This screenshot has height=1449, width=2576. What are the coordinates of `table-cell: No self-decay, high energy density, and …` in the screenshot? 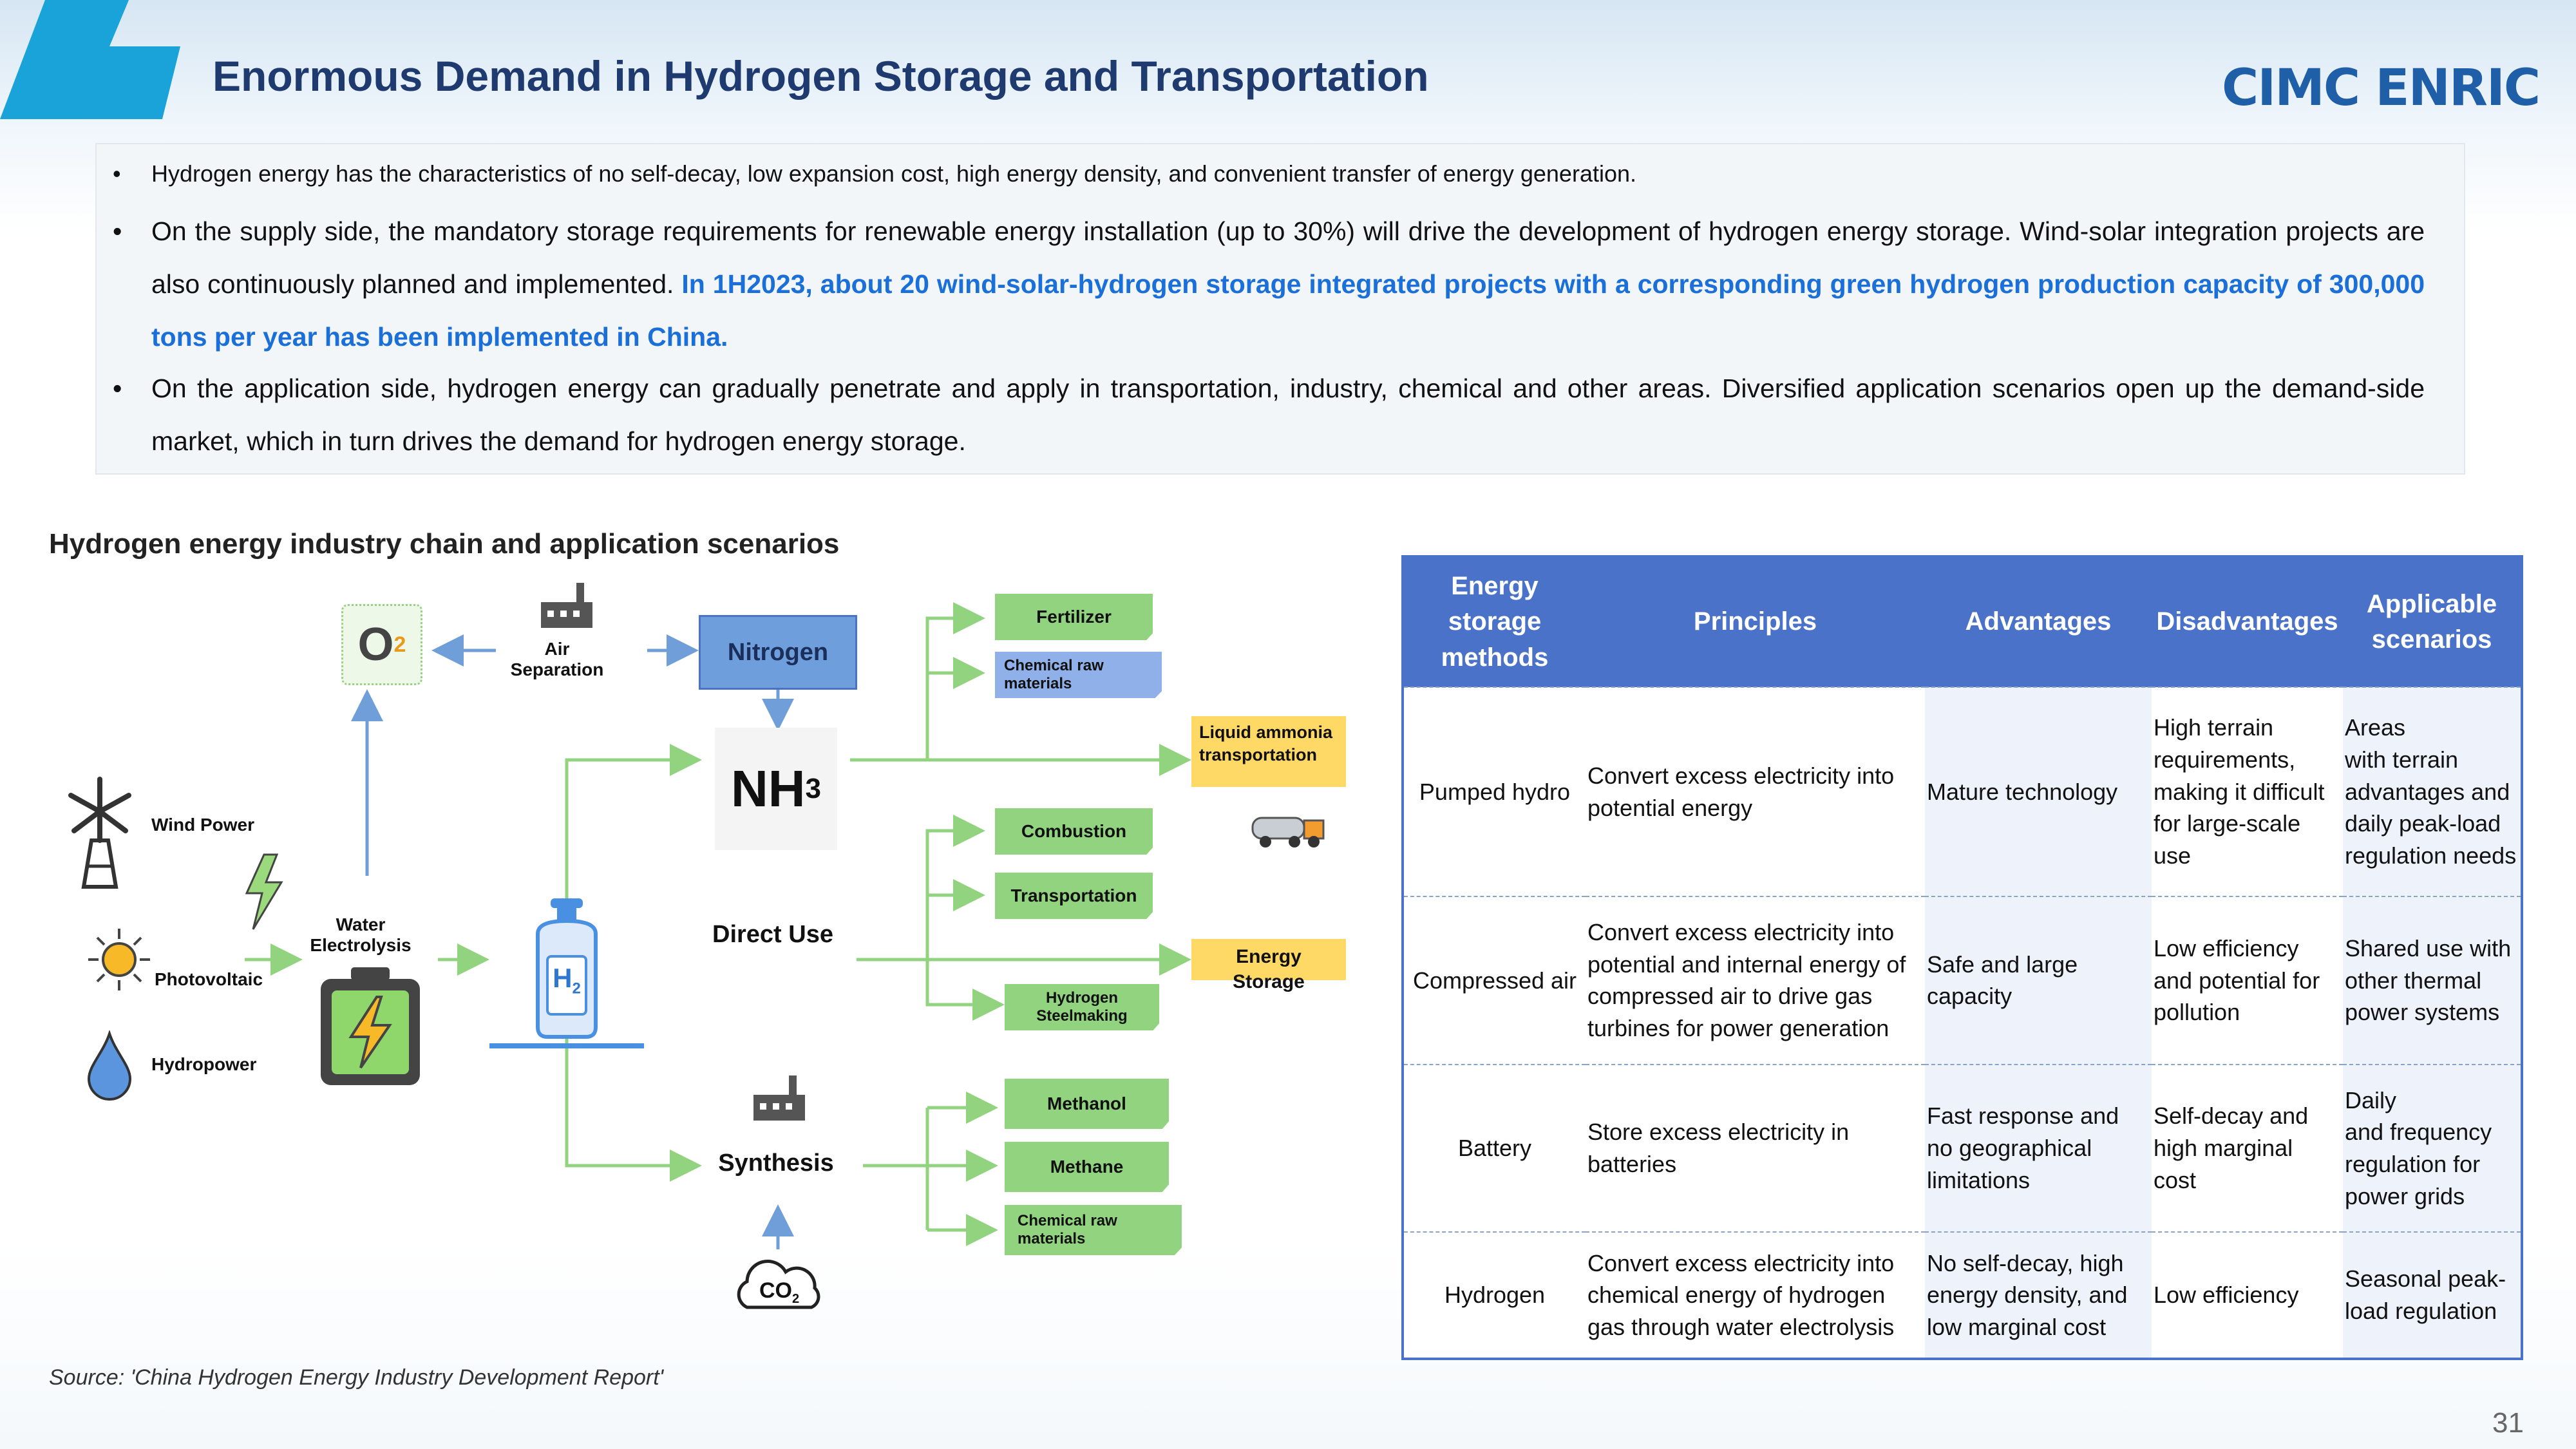 It's located at (2039, 1294).